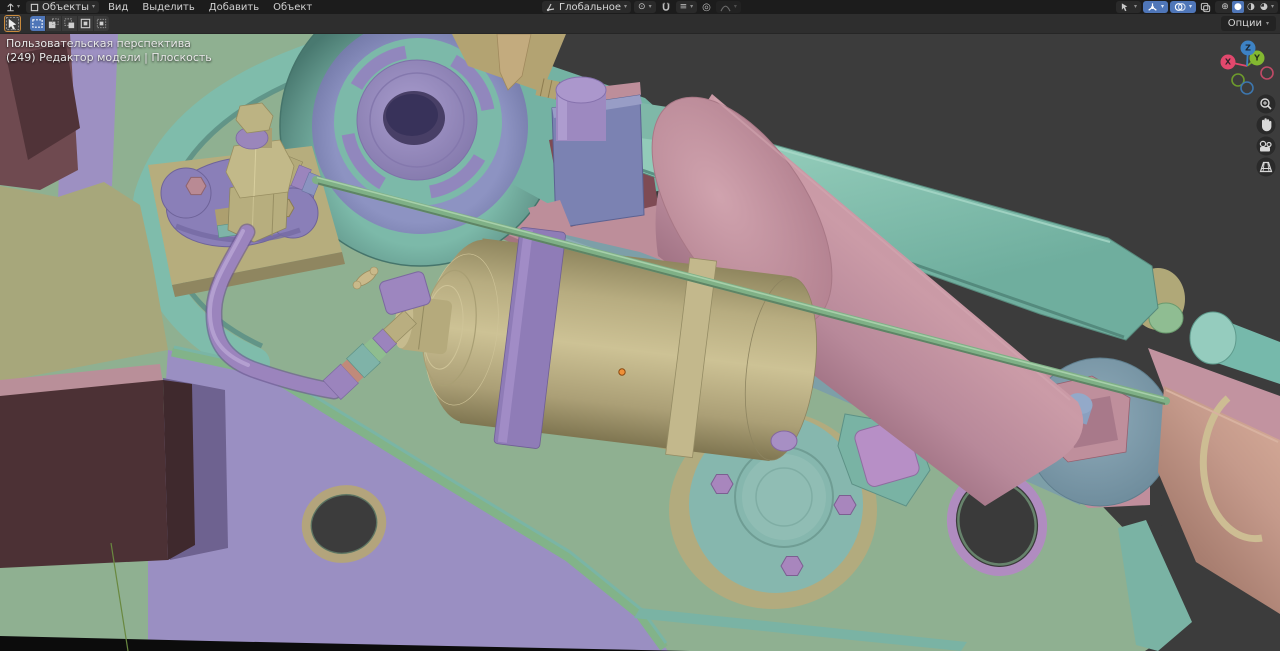 Image resolution: width=1280 pixels, height=651 pixels. I want to click on tool-settings-bar: Опции ▾, so click(640, 24).